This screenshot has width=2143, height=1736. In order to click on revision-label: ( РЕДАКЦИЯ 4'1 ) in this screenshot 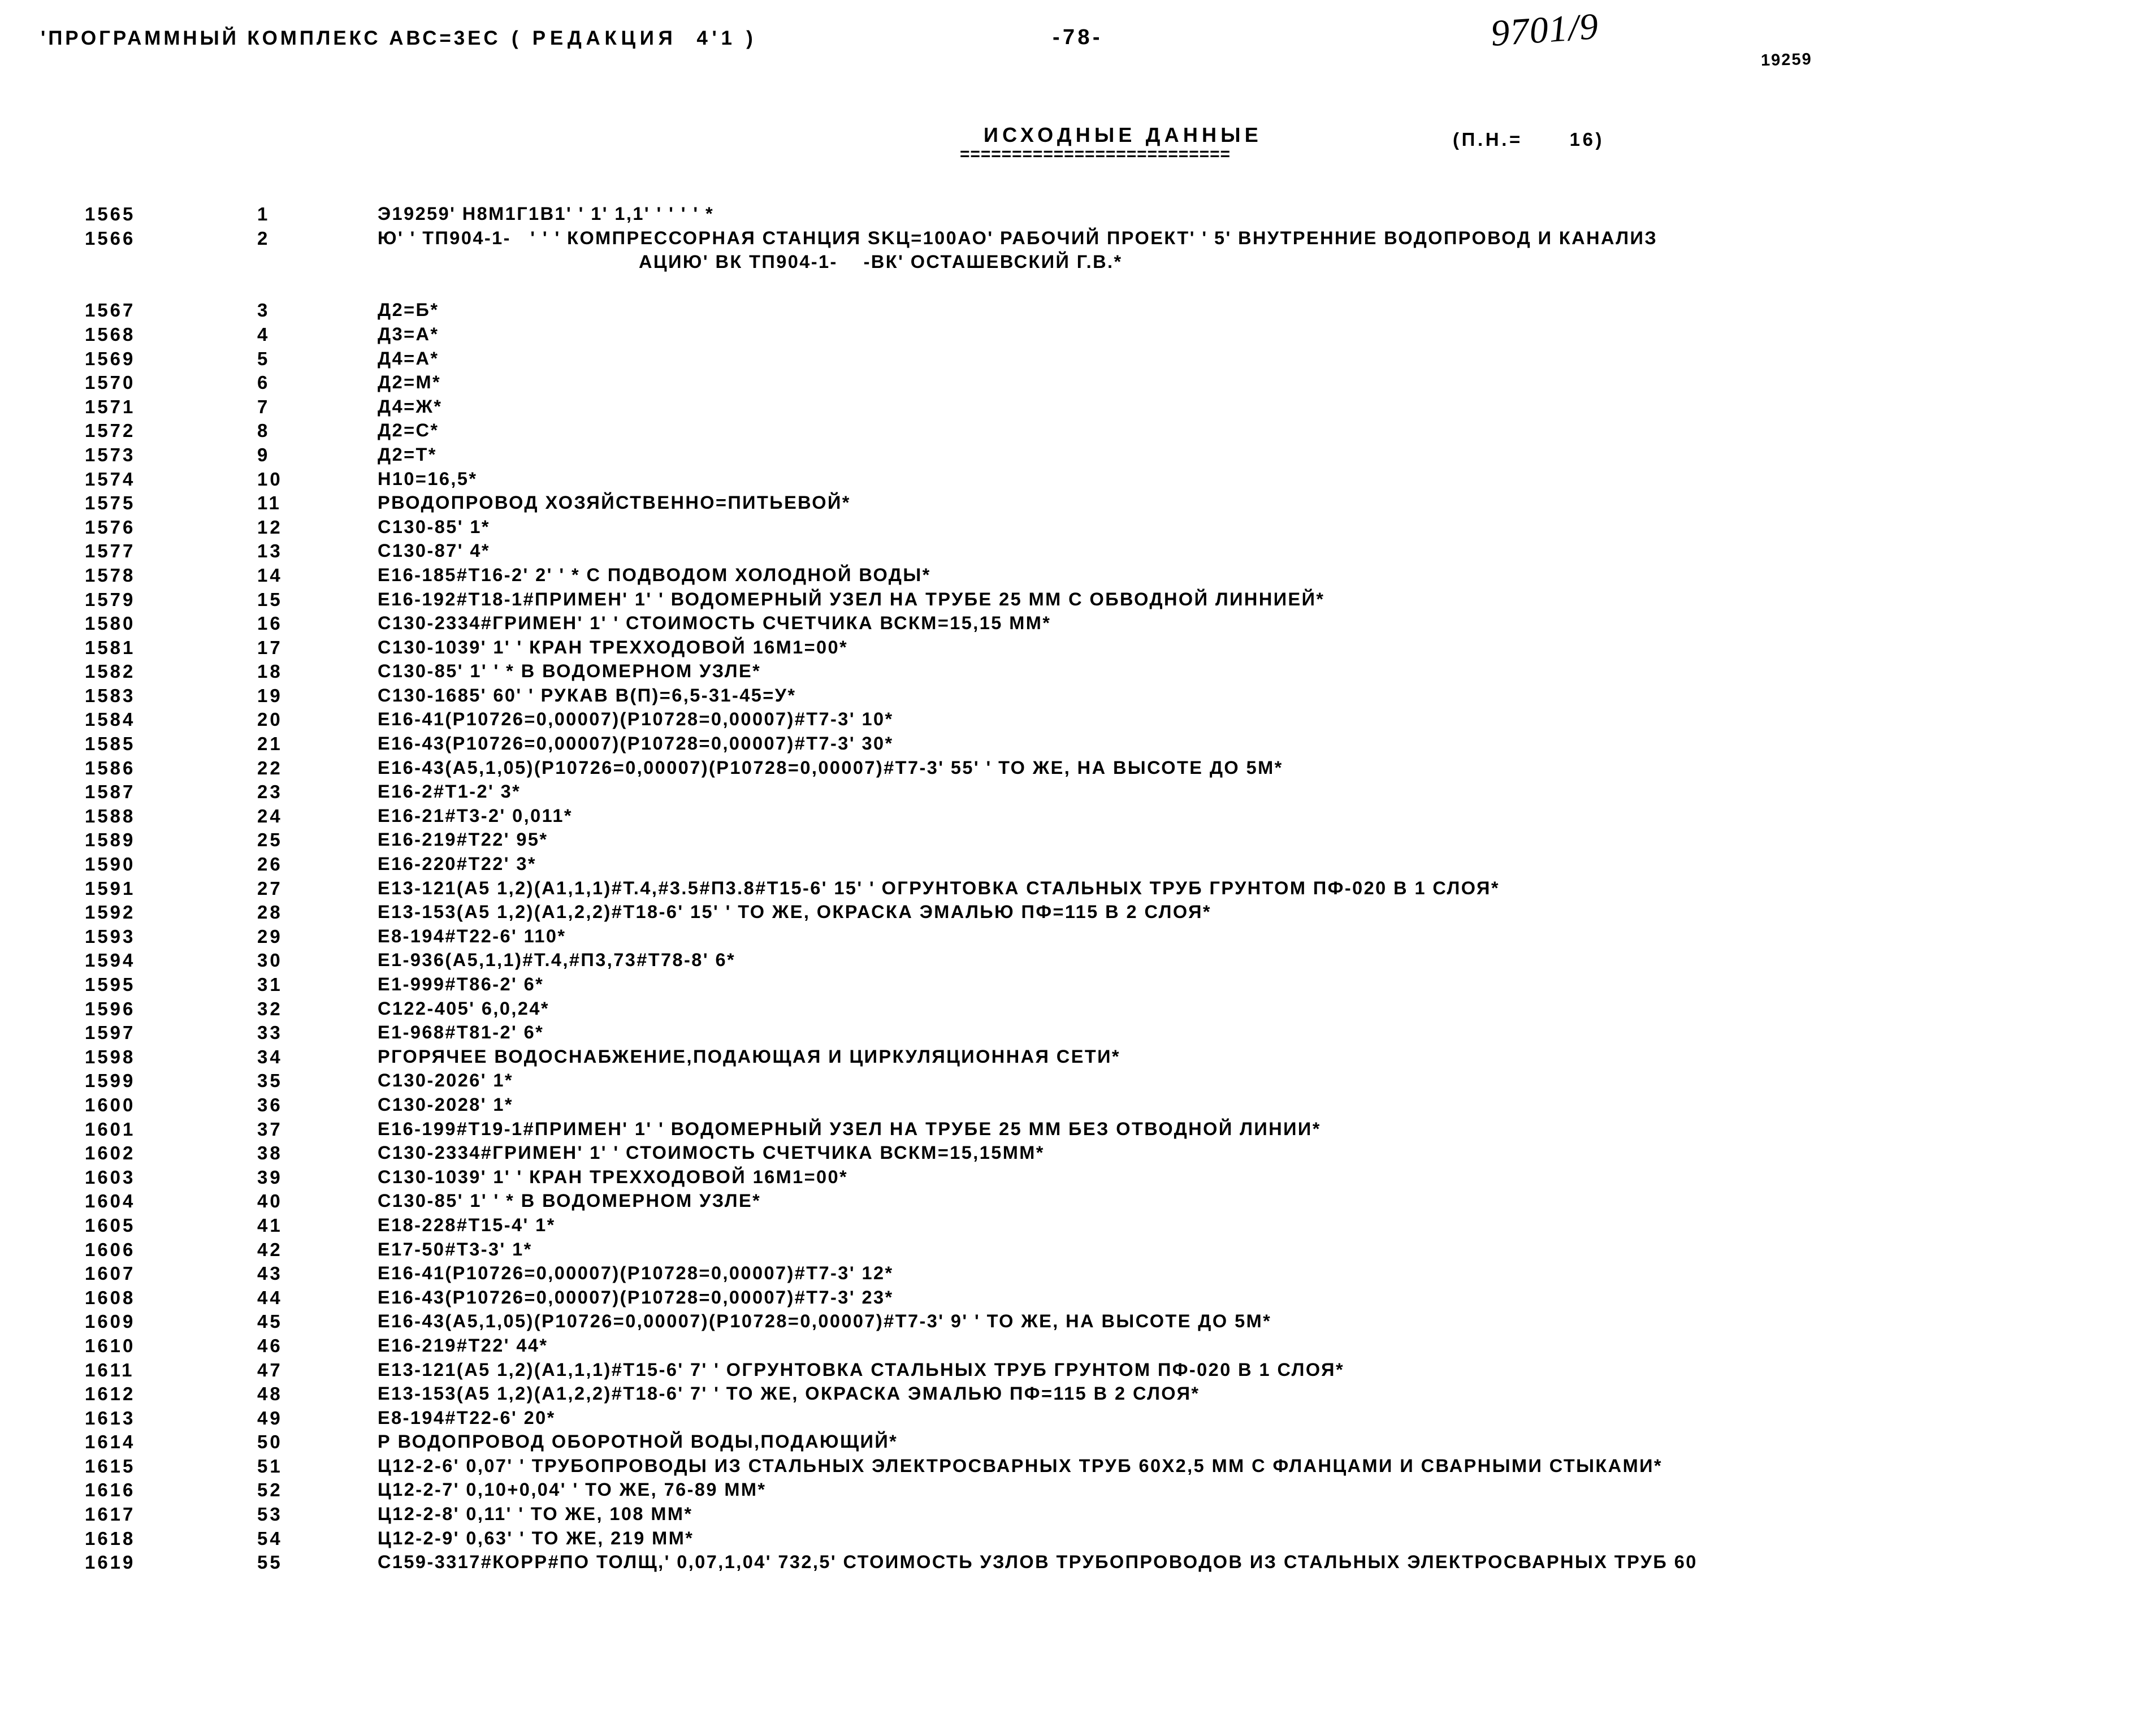, I will do `click(634, 38)`.